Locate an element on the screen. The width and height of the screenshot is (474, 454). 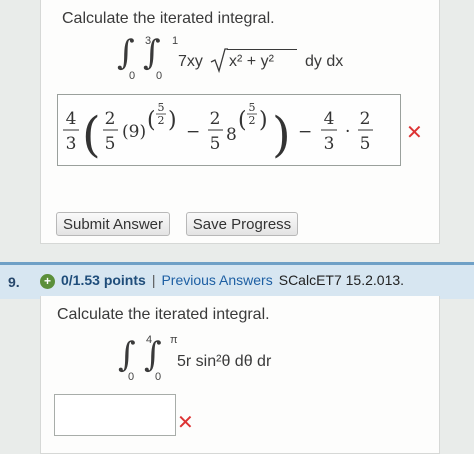
previous-answers-link: Previous Answers is located at coordinates (216, 280).